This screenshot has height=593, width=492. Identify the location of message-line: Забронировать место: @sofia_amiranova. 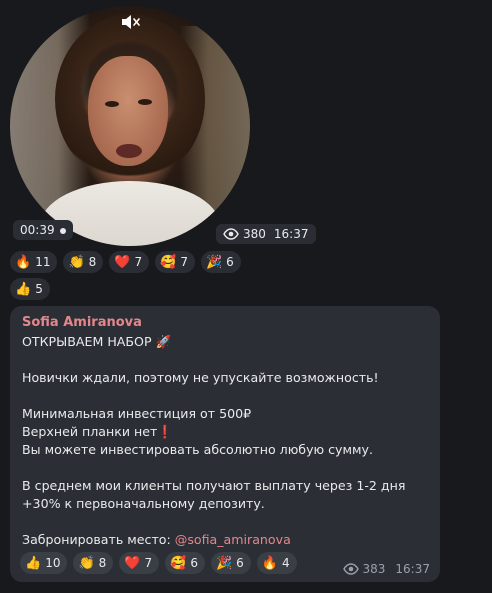
(225, 540).